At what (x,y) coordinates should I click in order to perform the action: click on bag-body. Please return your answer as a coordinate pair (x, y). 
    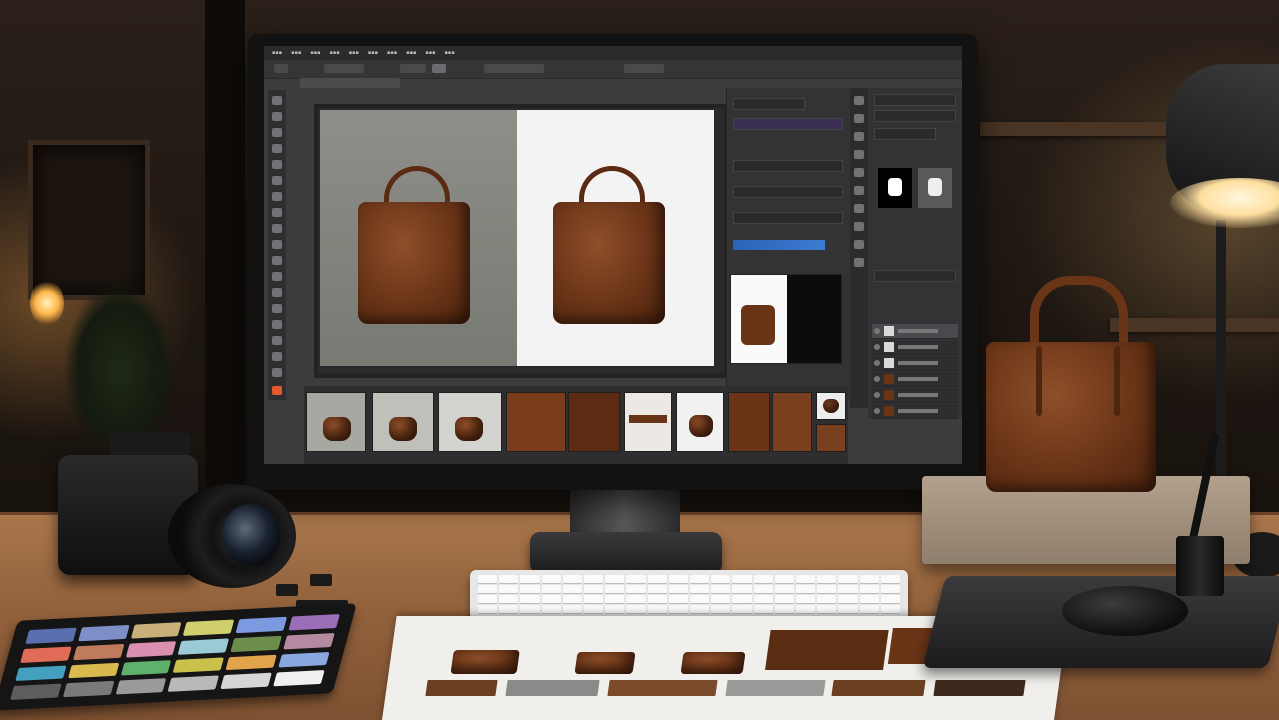
    Looking at the image, I should click on (1071, 417).